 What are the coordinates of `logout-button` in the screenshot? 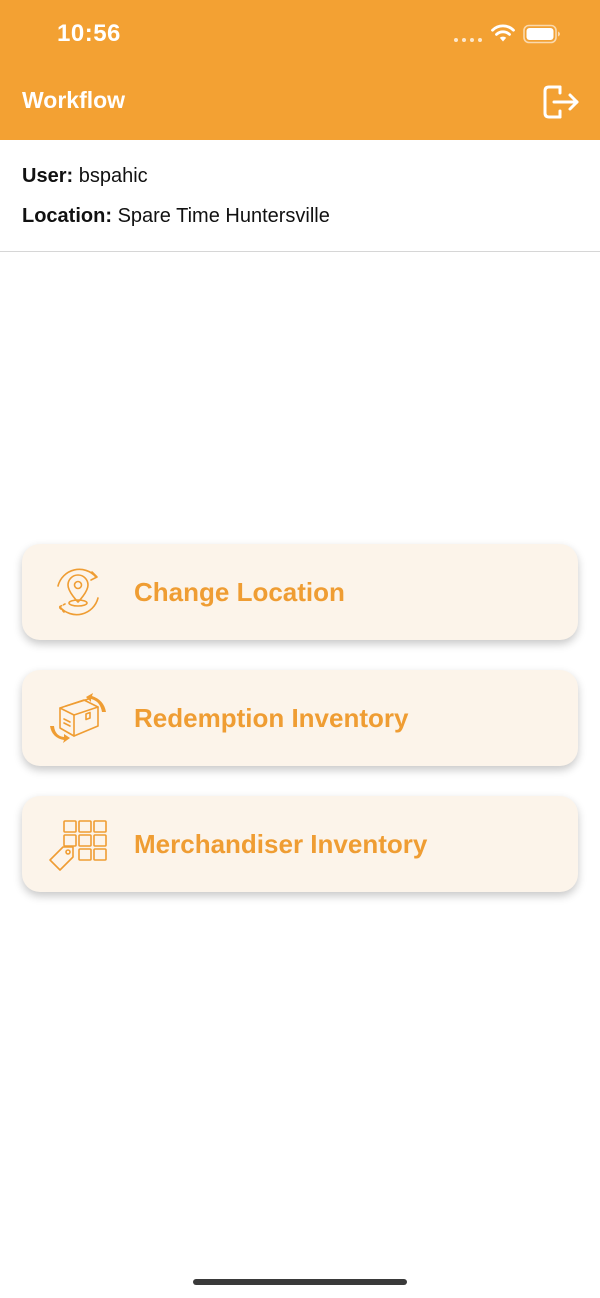 It's located at (561, 102).